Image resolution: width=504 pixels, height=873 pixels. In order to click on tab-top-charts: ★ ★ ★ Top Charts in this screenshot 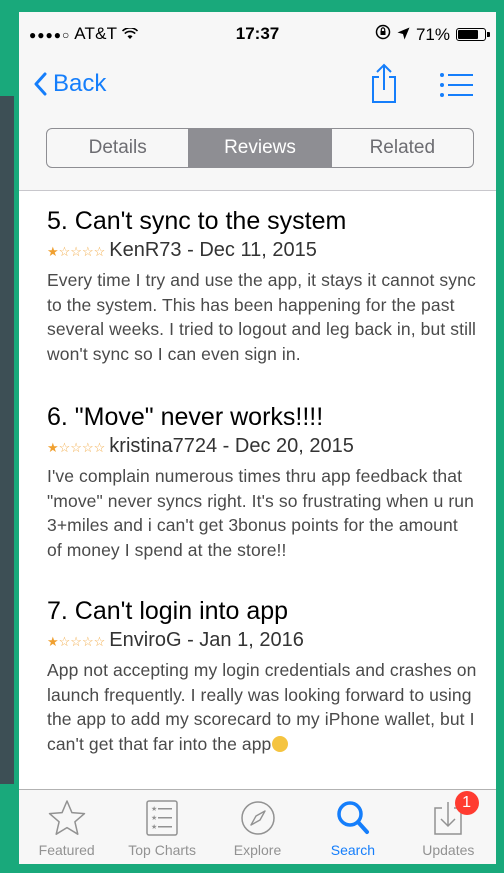, I will do `click(161, 827)`.